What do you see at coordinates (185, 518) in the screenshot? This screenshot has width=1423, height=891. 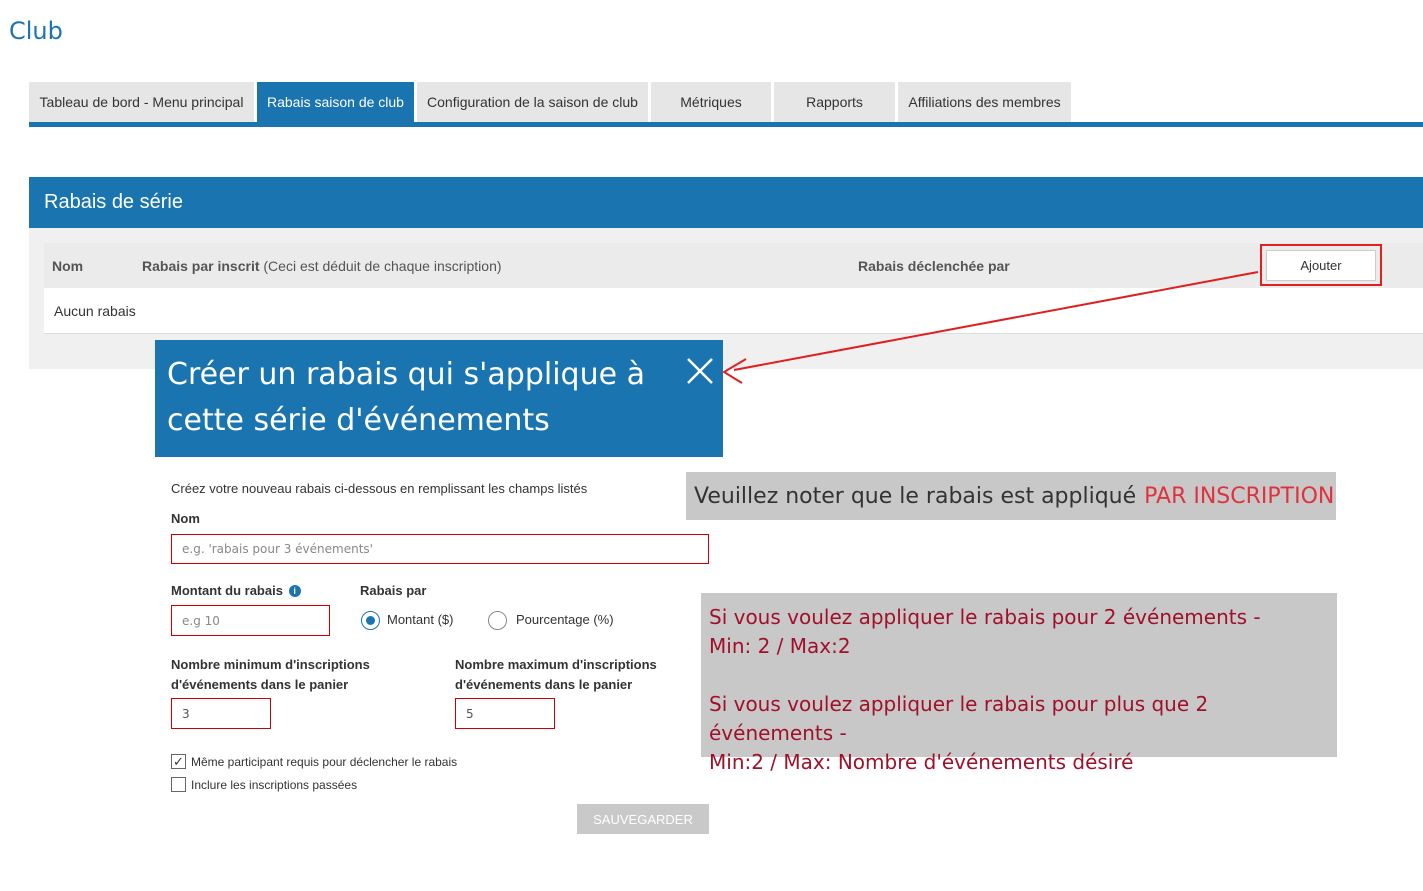 I see `name-label: Nom` at bounding box center [185, 518].